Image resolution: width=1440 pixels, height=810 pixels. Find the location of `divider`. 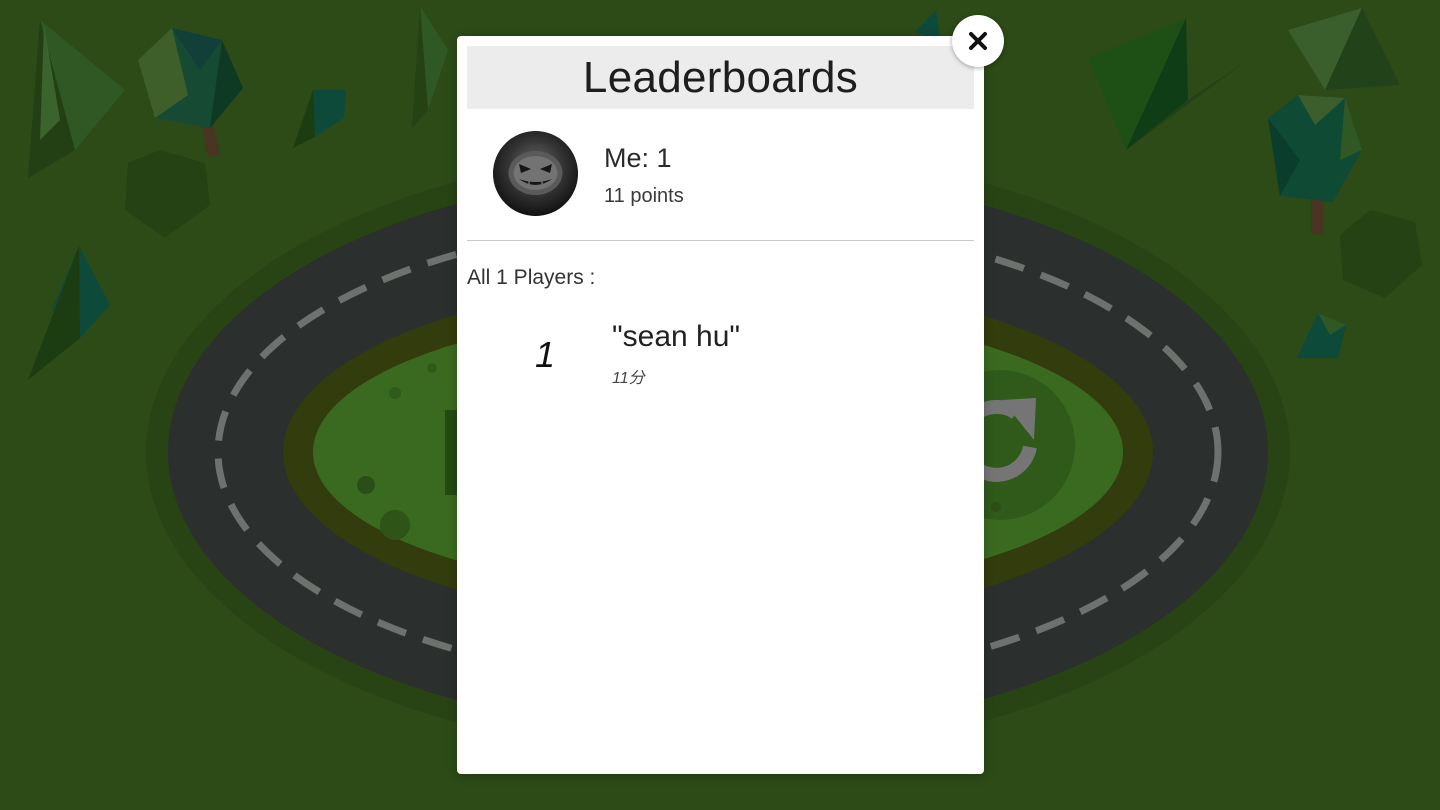

divider is located at coordinates (720, 240).